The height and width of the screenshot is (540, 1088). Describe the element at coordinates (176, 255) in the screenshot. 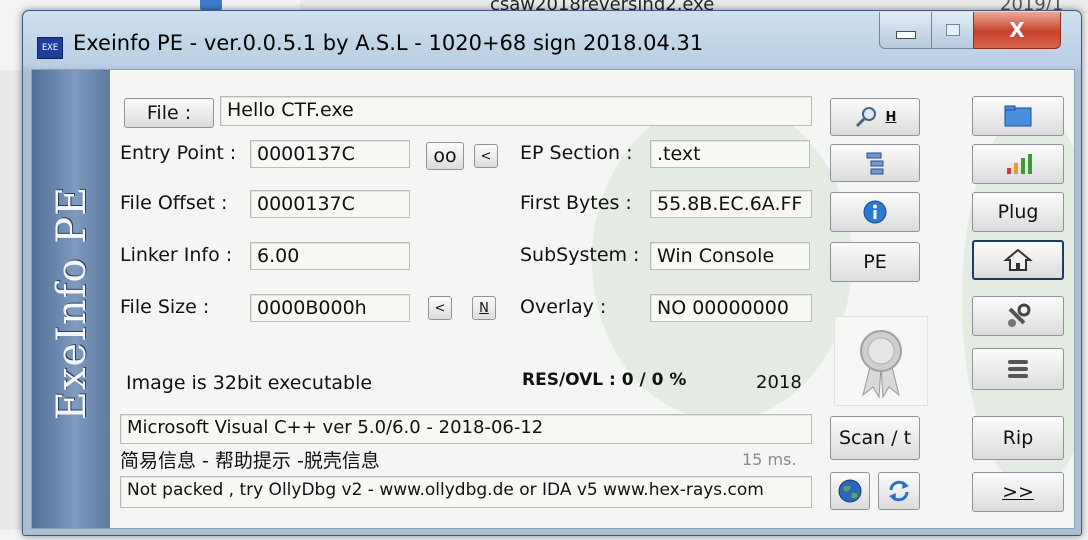

I see `linker-info-label: Linker Info :` at that location.